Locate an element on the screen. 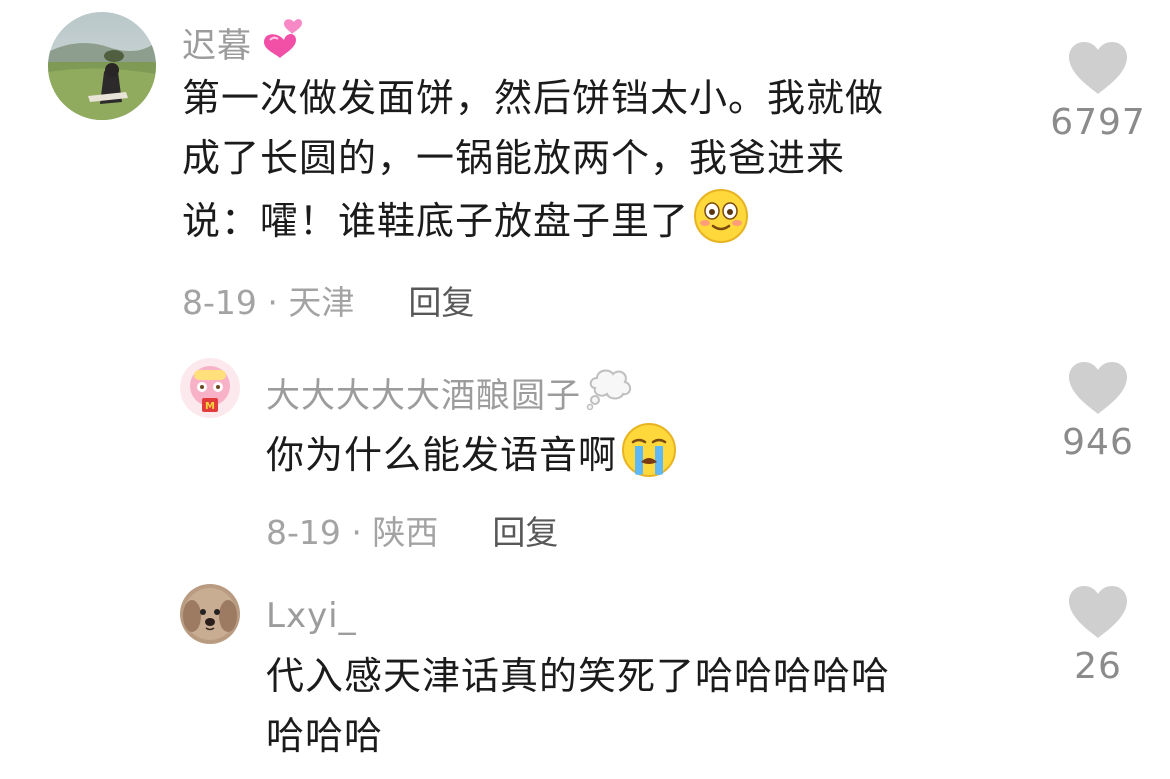  comment-line: 成了长圆的，一锅能放两个，我爸进来 is located at coordinates (514, 158).